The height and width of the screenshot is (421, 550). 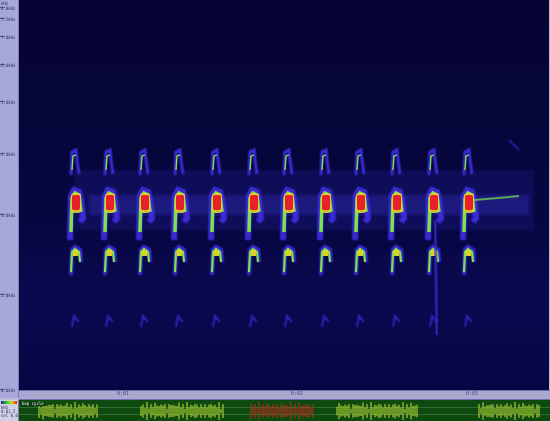 What do you see at coordinates (9, 298) in the screenshot?
I see `frequency-tick: 2.0kHz` at bounding box center [9, 298].